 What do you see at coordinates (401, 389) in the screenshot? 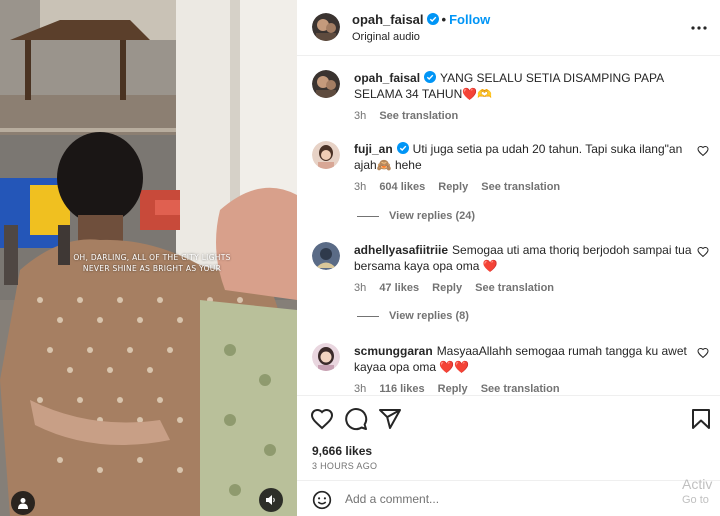
I see `comment-likes: 116 likes` at bounding box center [401, 389].